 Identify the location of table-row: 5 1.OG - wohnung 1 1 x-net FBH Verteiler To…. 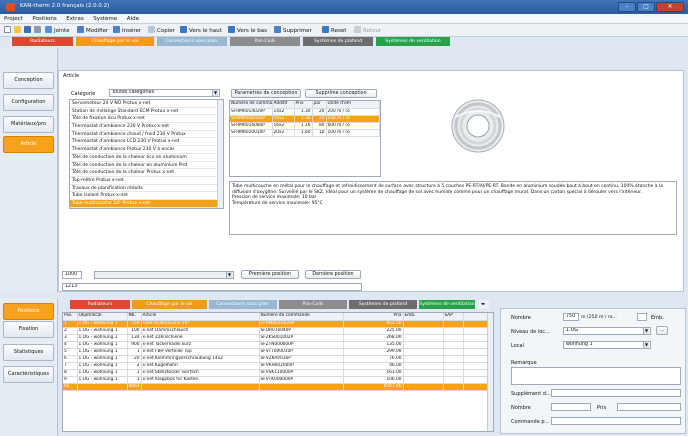
(278, 352).